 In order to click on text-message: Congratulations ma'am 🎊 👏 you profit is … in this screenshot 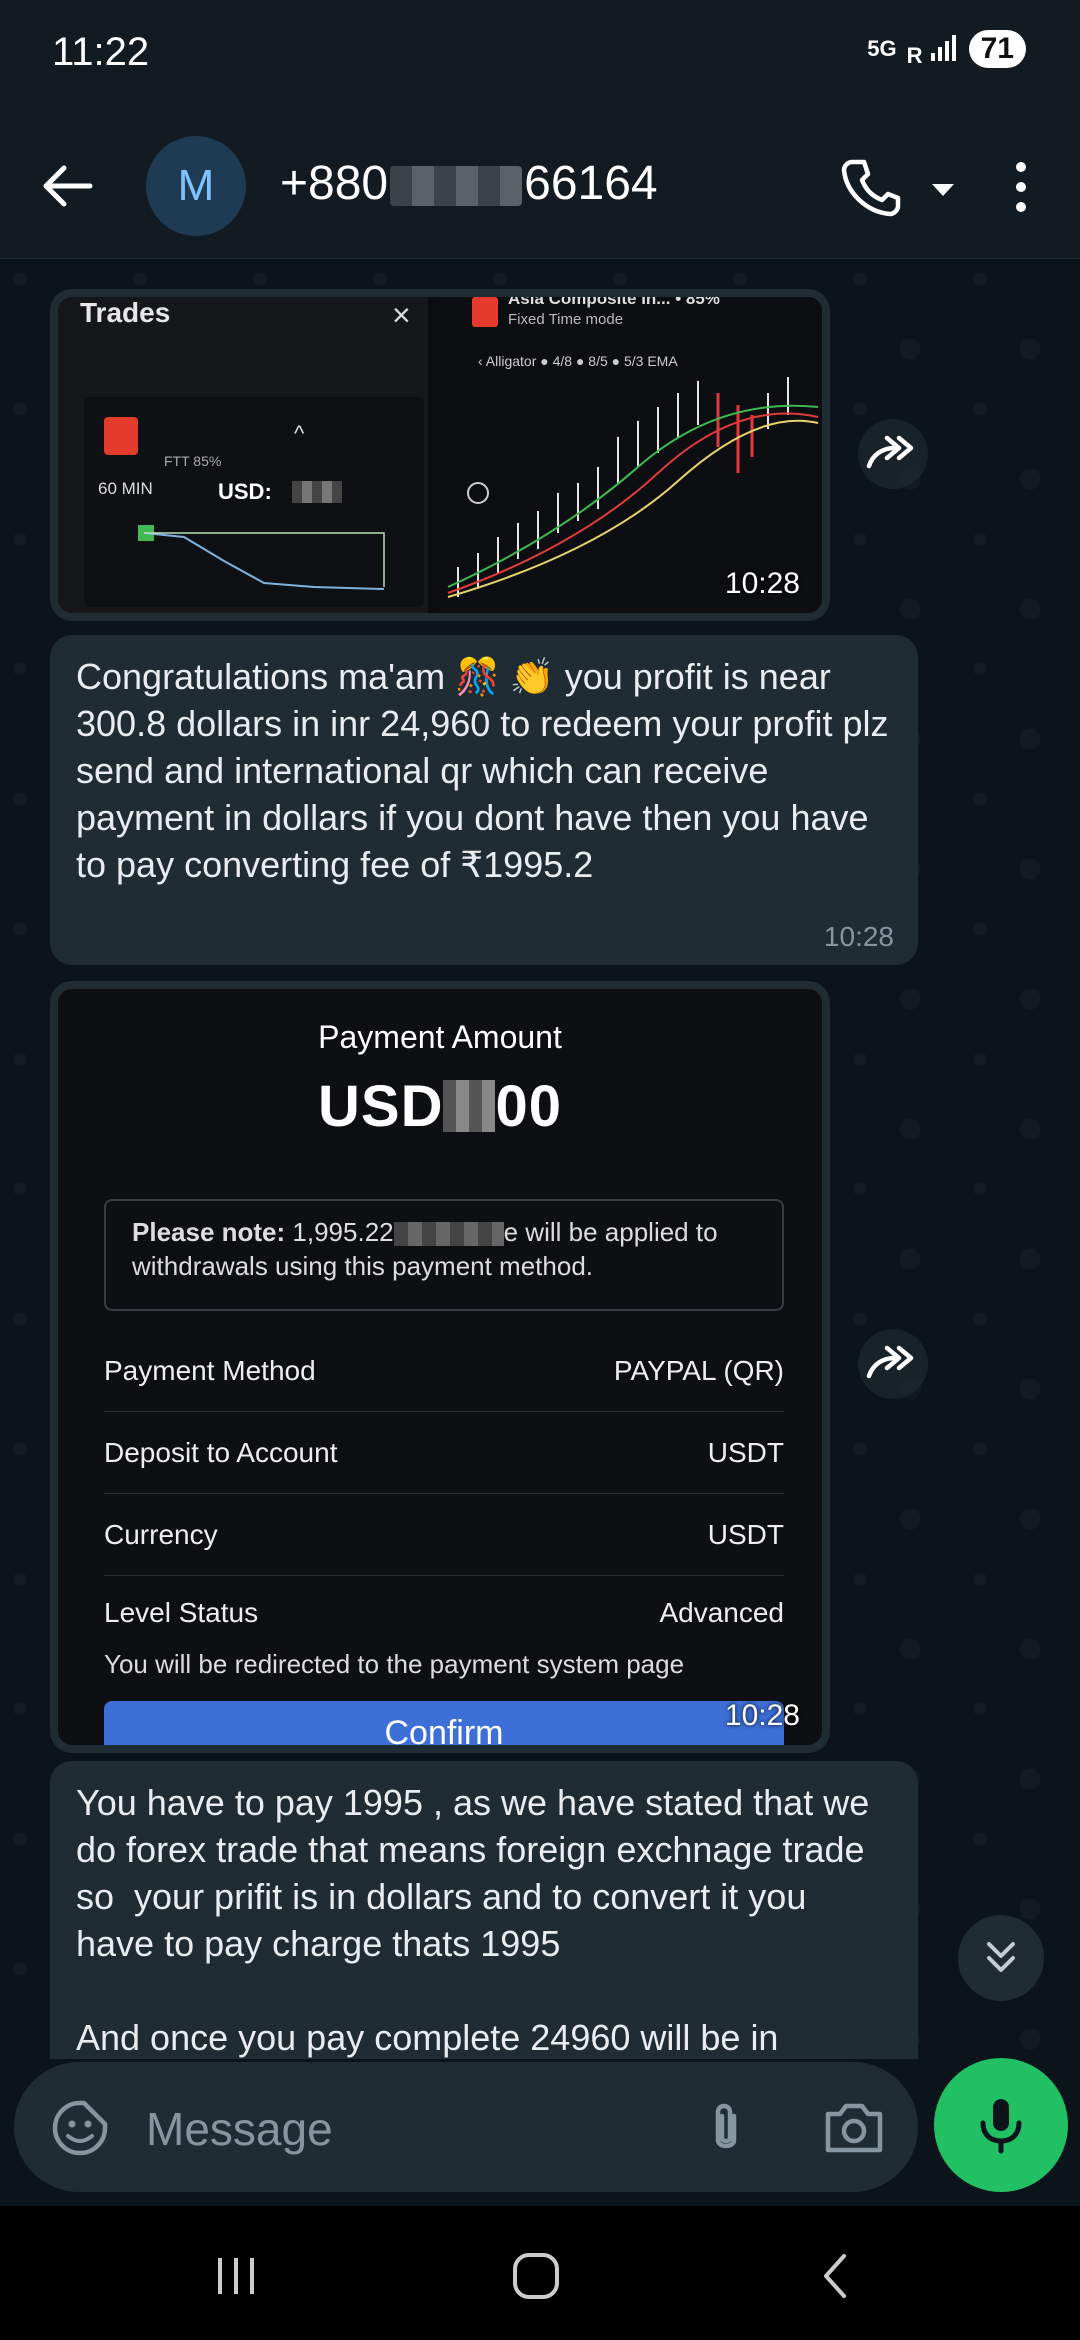, I will do `click(484, 800)`.